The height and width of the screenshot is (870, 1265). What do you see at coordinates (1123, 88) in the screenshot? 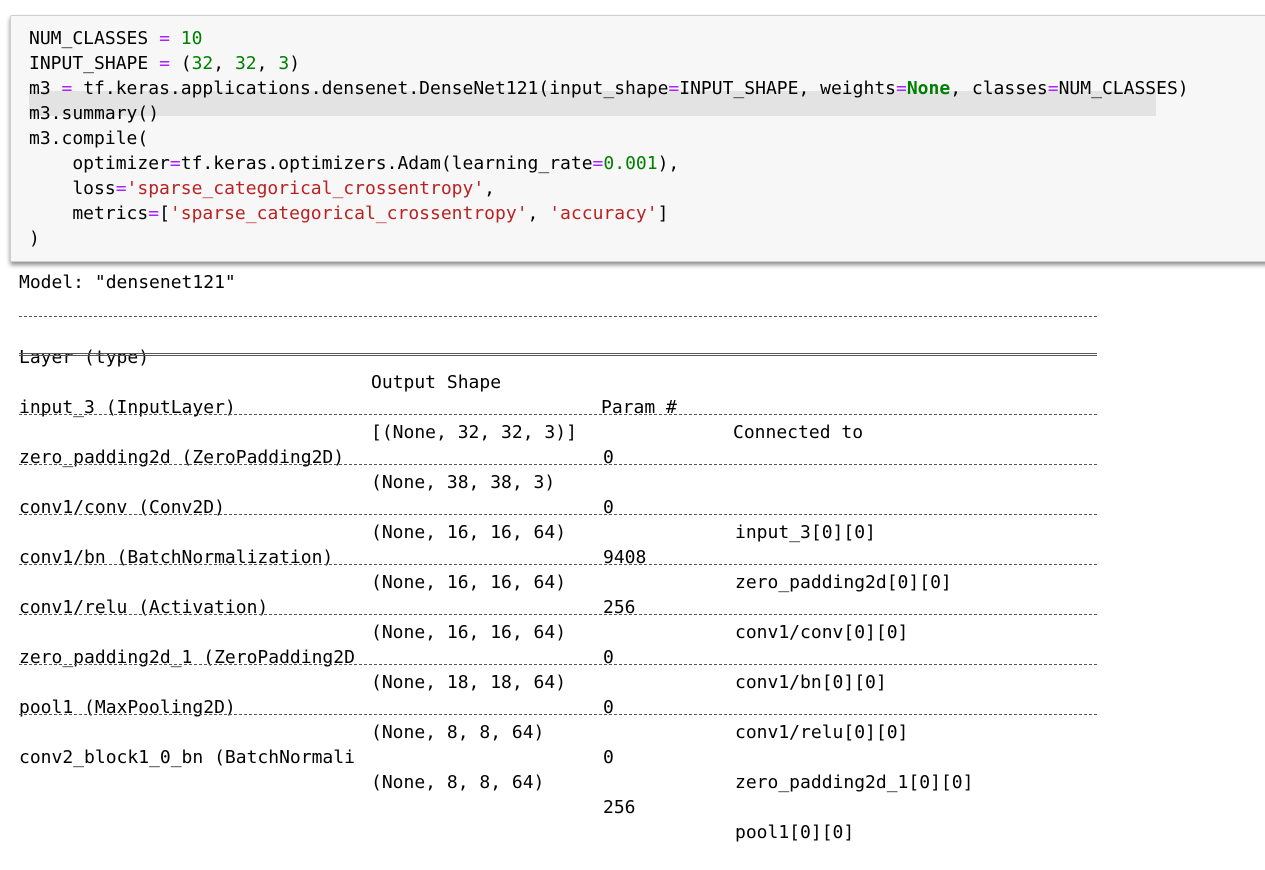
I see `code-token: NUM_CLASSES)` at bounding box center [1123, 88].